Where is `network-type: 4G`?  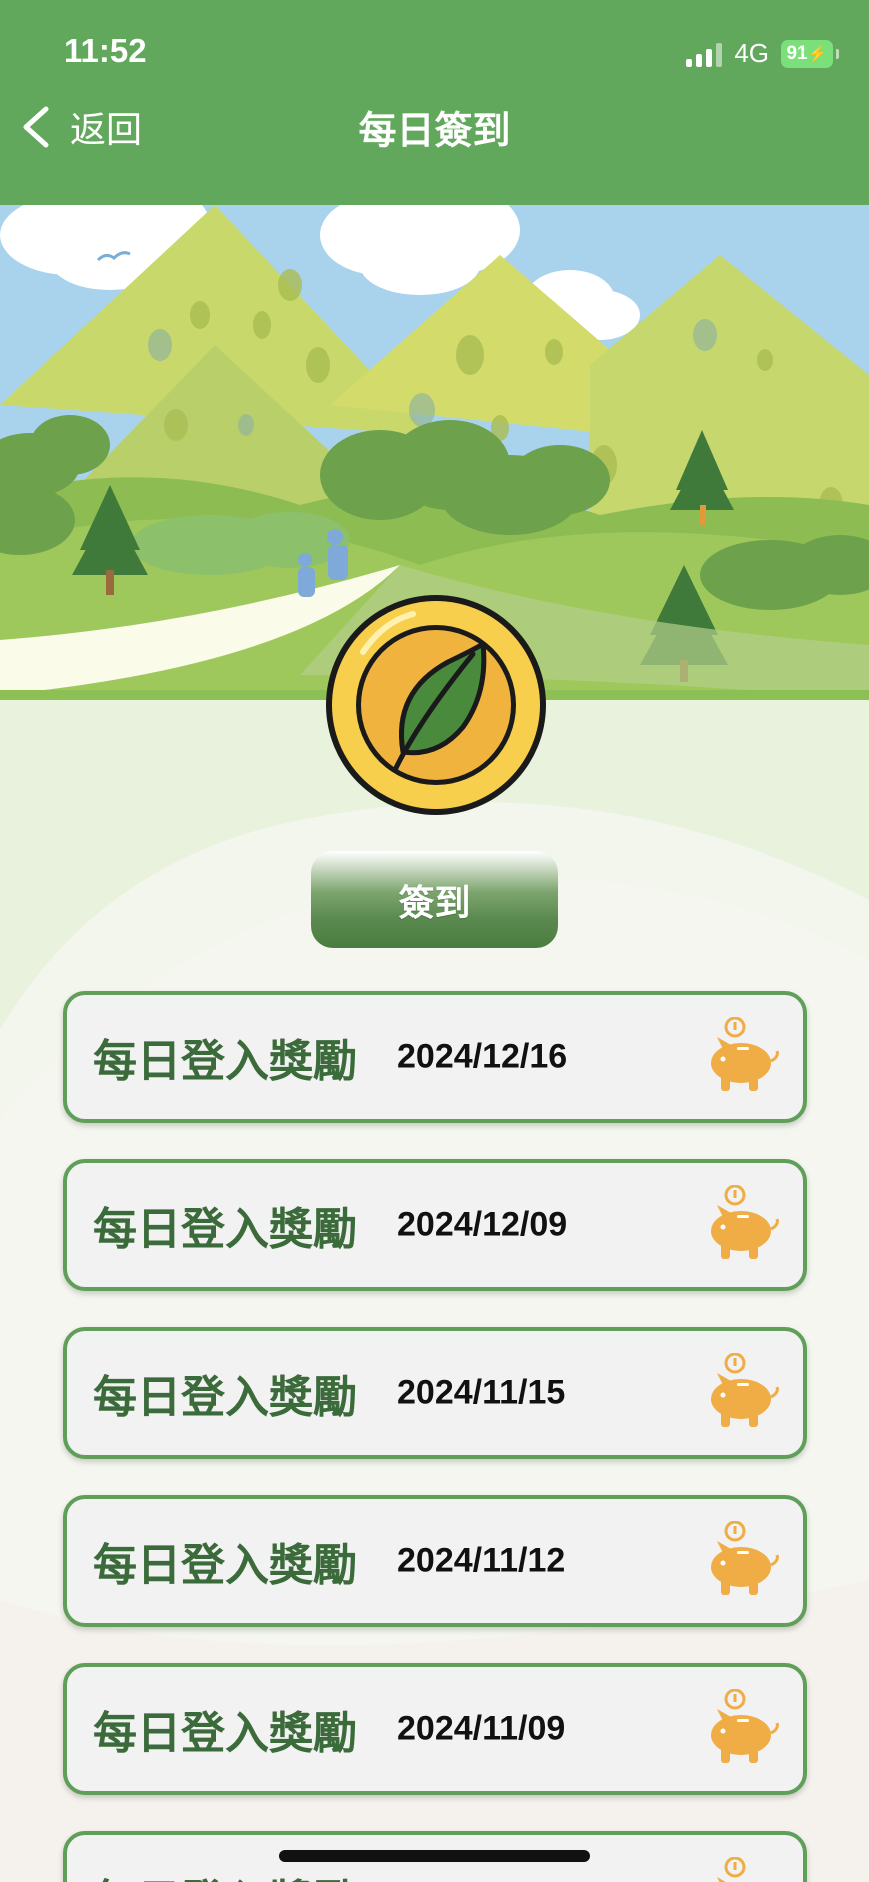 network-type: 4G is located at coordinates (751, 53).